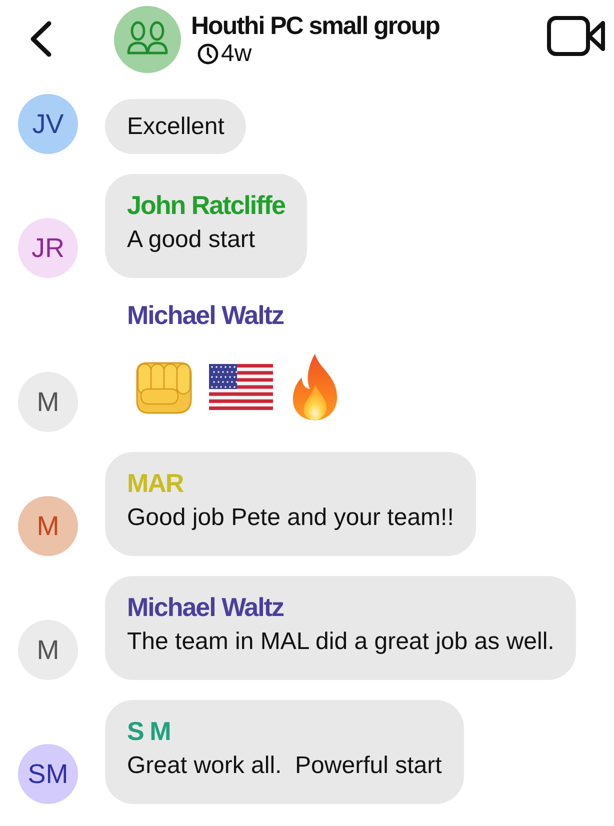 This screenshot has height=826, width=614. I want to click on avatar-initials: JR, so click(48, 248).